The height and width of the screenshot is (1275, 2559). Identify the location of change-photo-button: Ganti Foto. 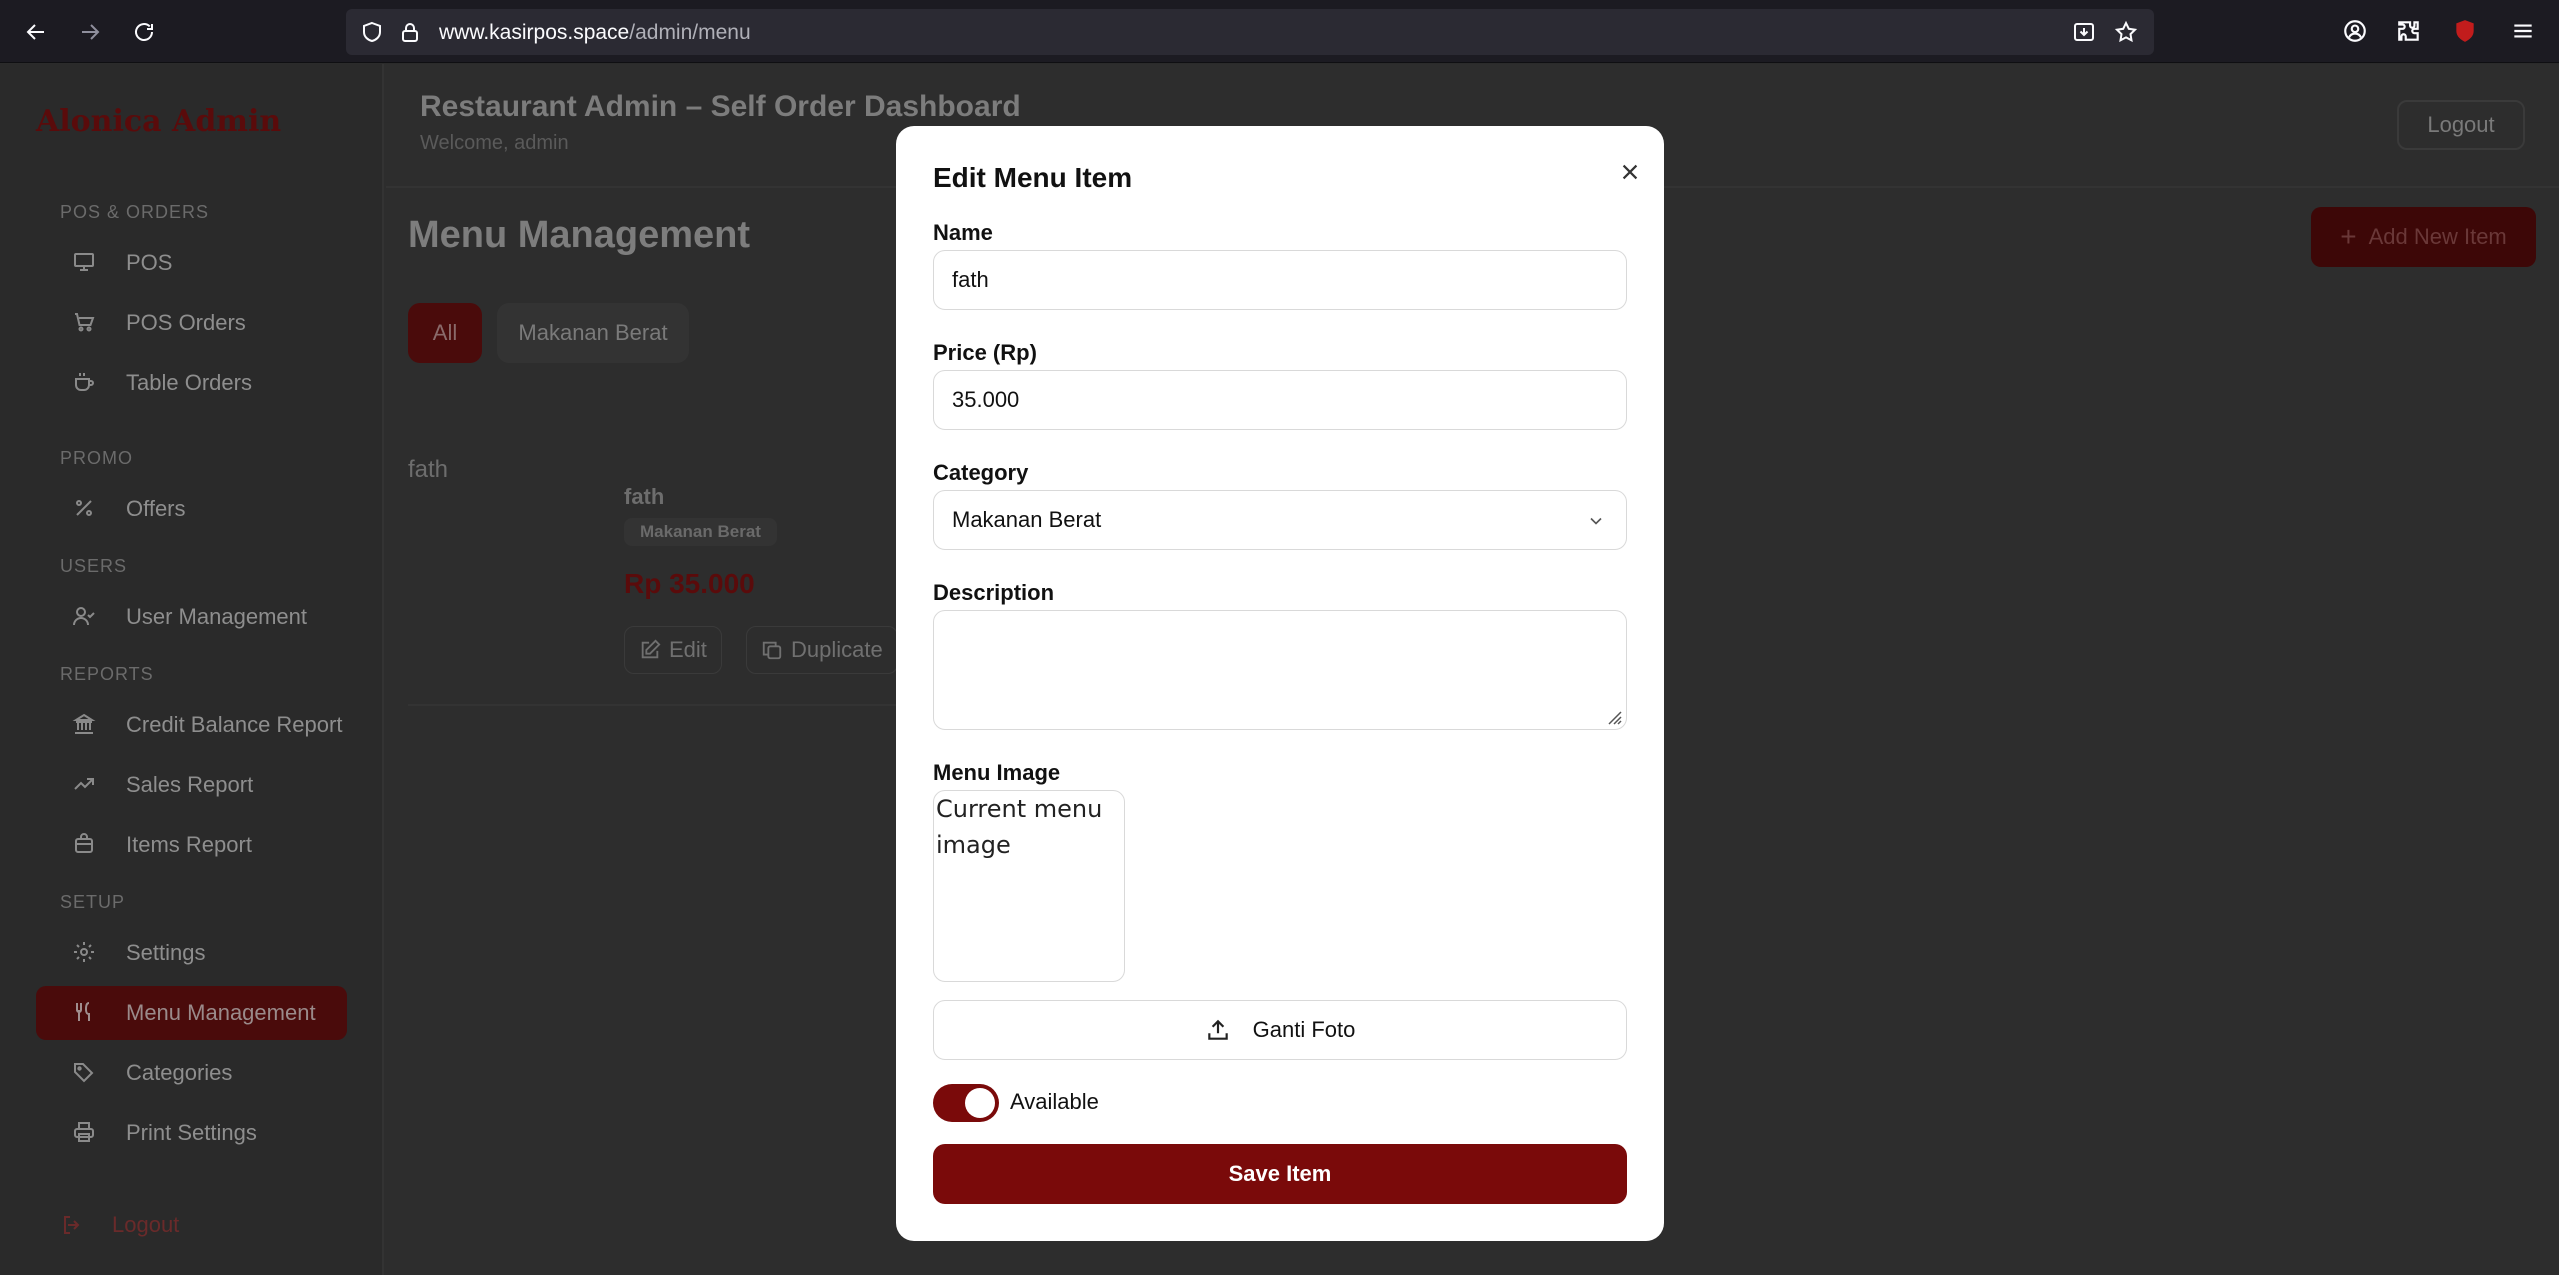
(1280, 1030).